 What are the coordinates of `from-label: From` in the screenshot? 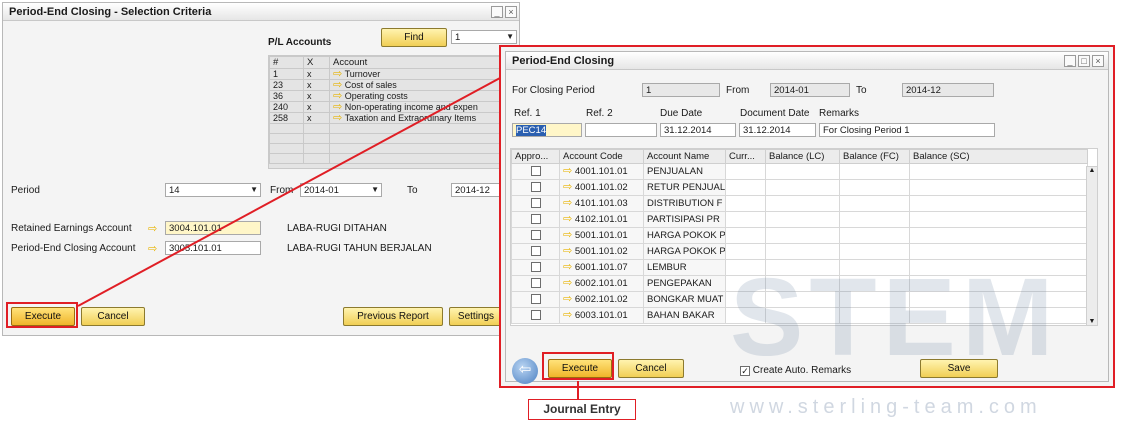 It's located at (738, 90).